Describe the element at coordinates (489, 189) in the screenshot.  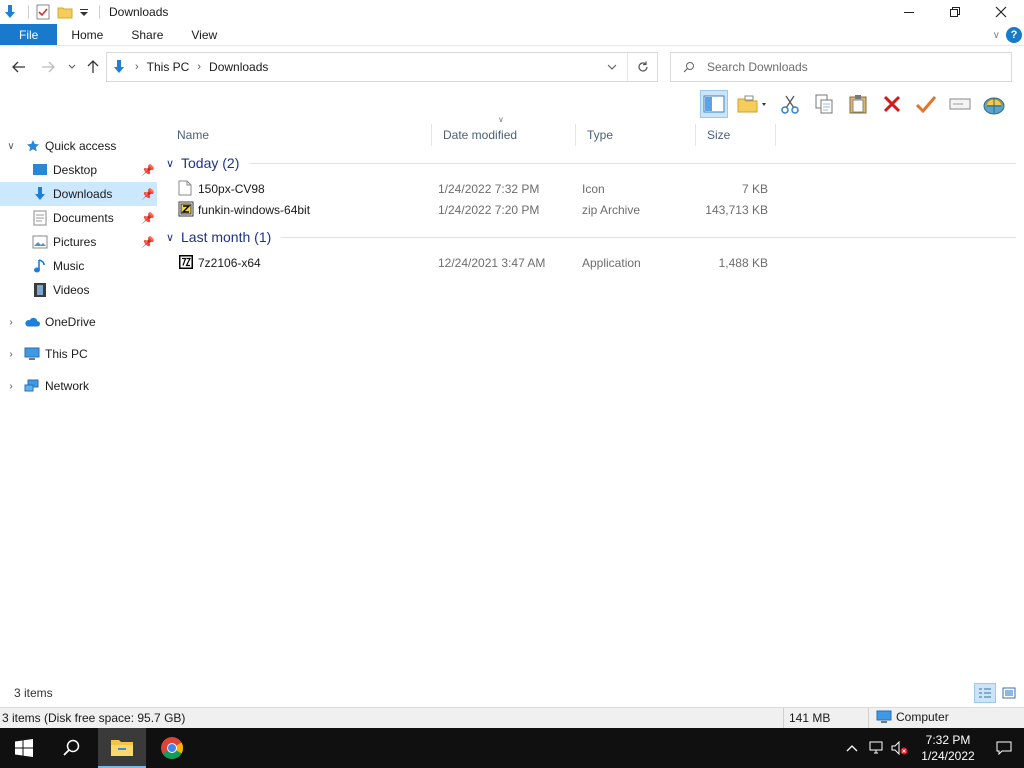
I see `file-date: 1/24/2022 7:32 PM` at that location.